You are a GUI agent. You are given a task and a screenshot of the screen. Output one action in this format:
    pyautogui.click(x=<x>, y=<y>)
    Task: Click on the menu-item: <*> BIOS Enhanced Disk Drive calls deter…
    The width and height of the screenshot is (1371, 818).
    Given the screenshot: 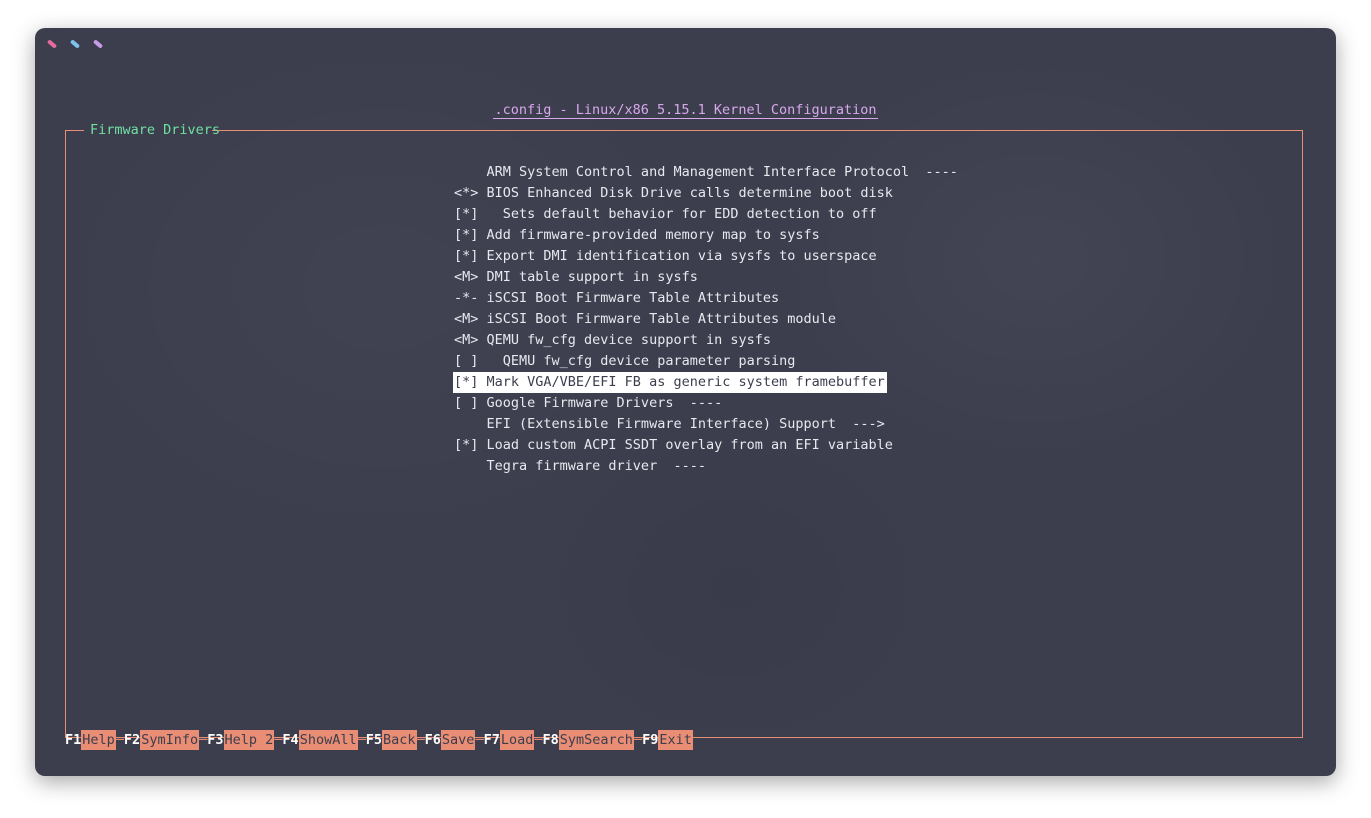 What is the action you would take?
    pyautogui.click(x=673, y=193)
    